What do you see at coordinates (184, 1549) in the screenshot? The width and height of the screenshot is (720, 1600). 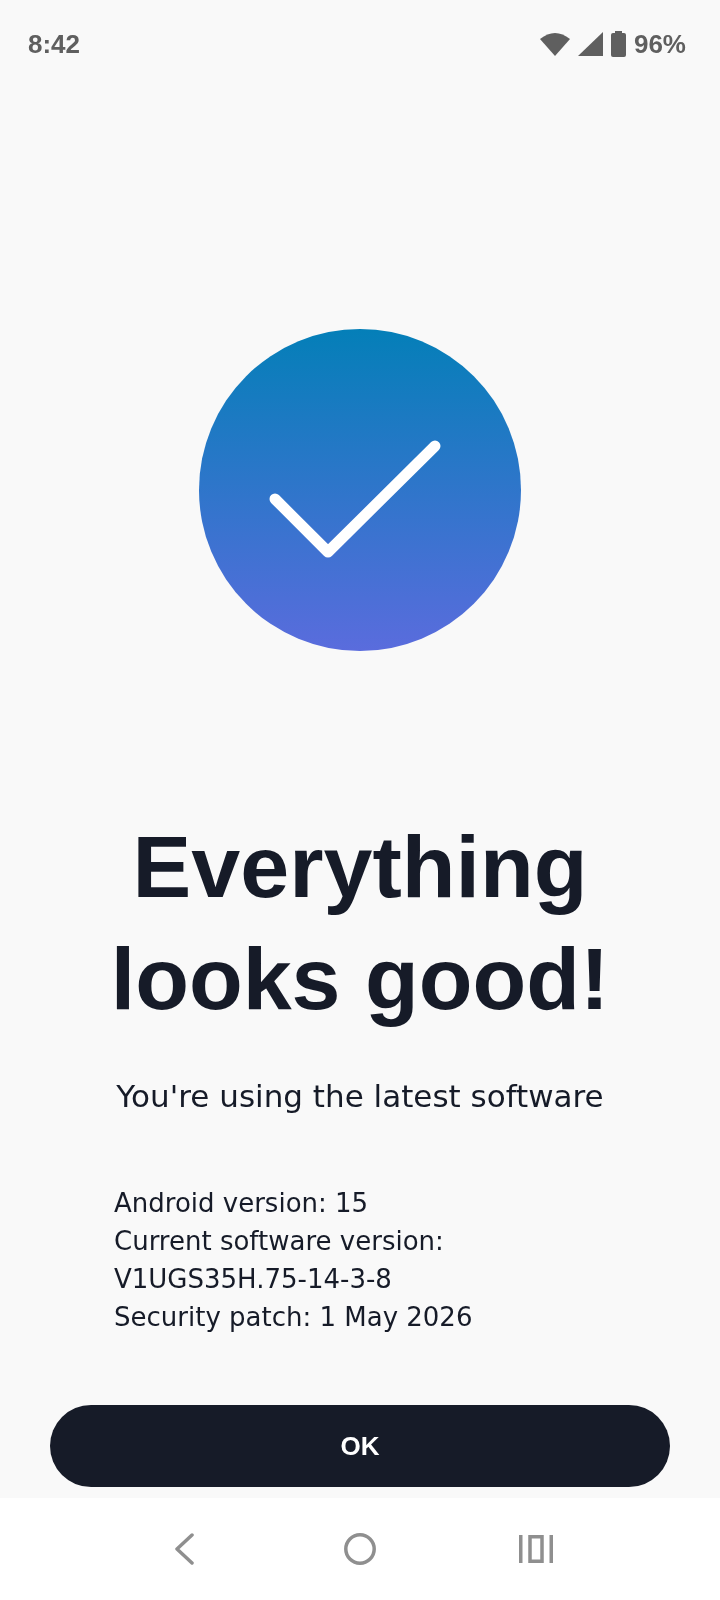 I see `back-icon` at bounding box center [184, 1549].